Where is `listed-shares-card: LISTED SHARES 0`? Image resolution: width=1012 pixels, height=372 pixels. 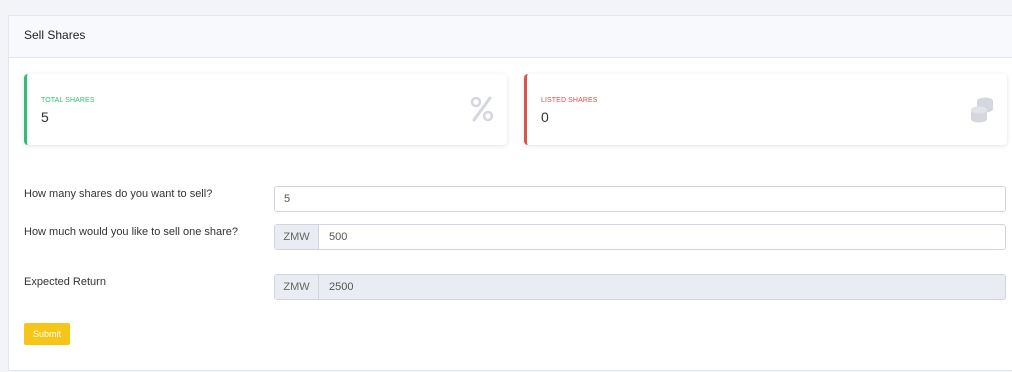
listed-shares-card: LISTED SHARES 0 is located at coordinates (765, 109).